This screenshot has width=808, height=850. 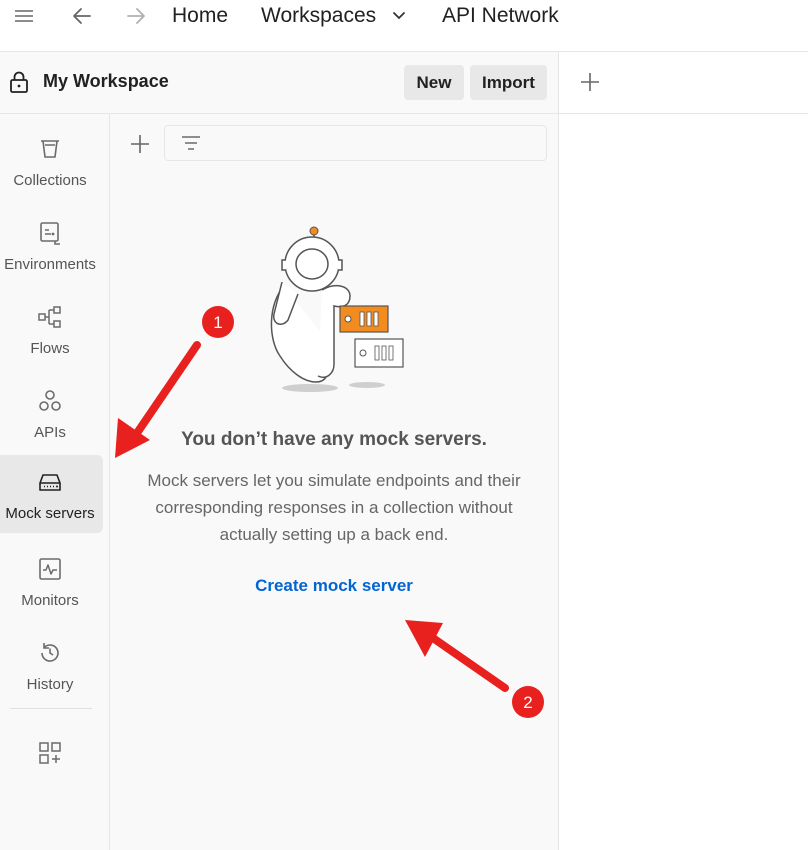 I want to click on workspaces-menu: Workspaces, so click(x=318, y=16).